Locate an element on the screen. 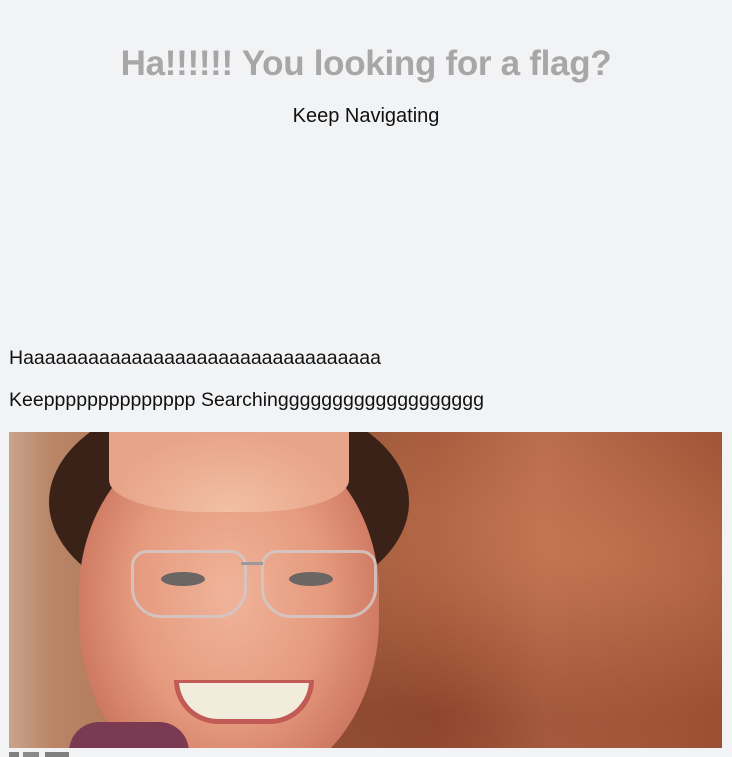 Image resolution: width=732 pixels, height=757 pixels. page-subtitle: Keep Navigating is located at coordinates (366, 116).